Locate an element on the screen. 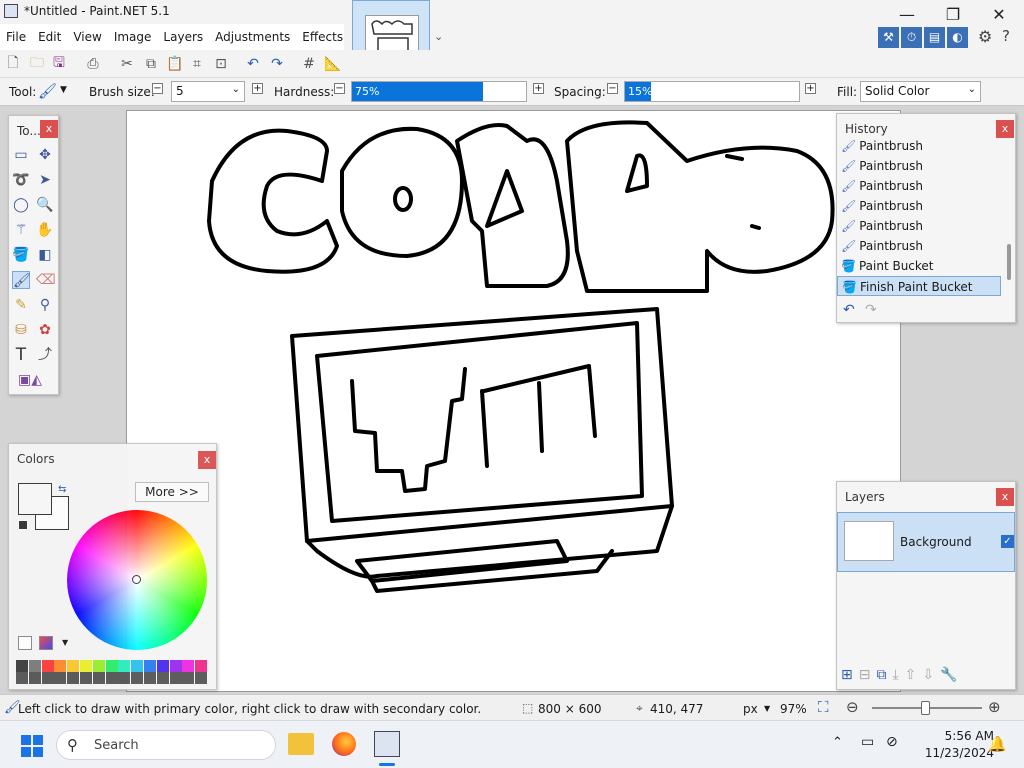 This screenshot has width=1024, height=768. paintnet-taskbar-icon is located at coordinates (387, 744).